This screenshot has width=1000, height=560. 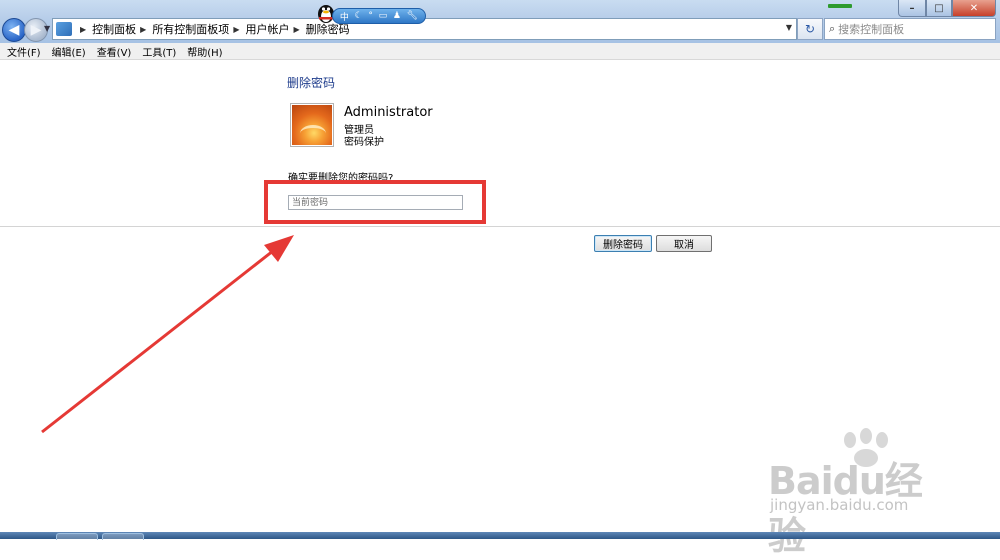 I want to click on avatar, so click(x=312, y=125).